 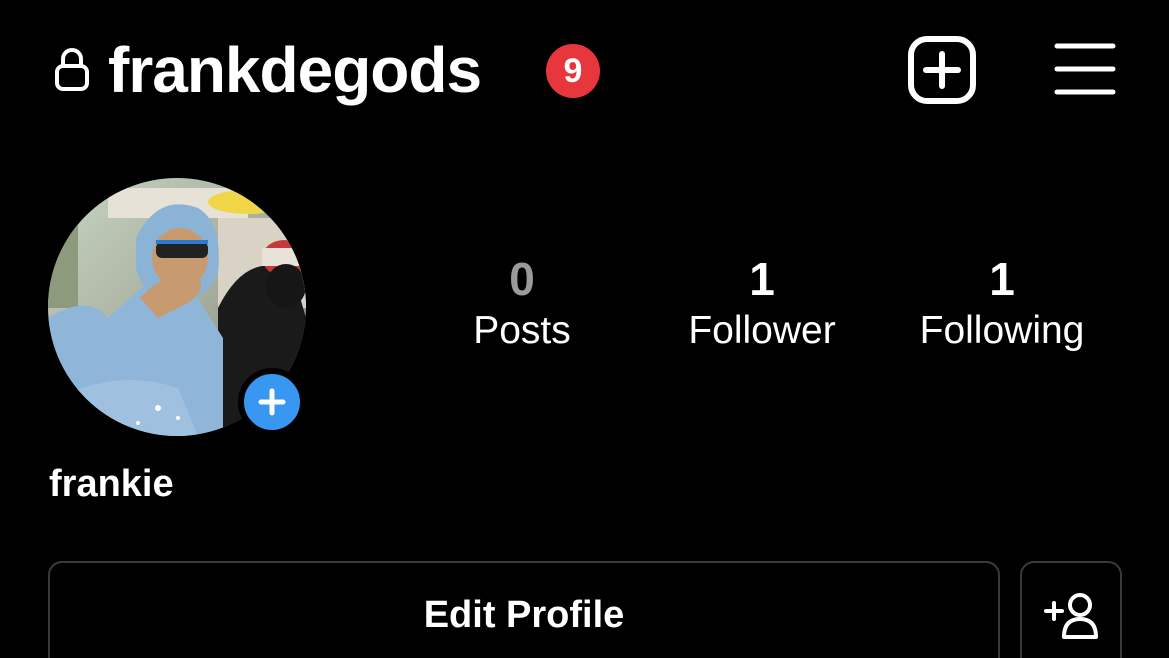 I want to click on create-button, so click(x=942, y=70).